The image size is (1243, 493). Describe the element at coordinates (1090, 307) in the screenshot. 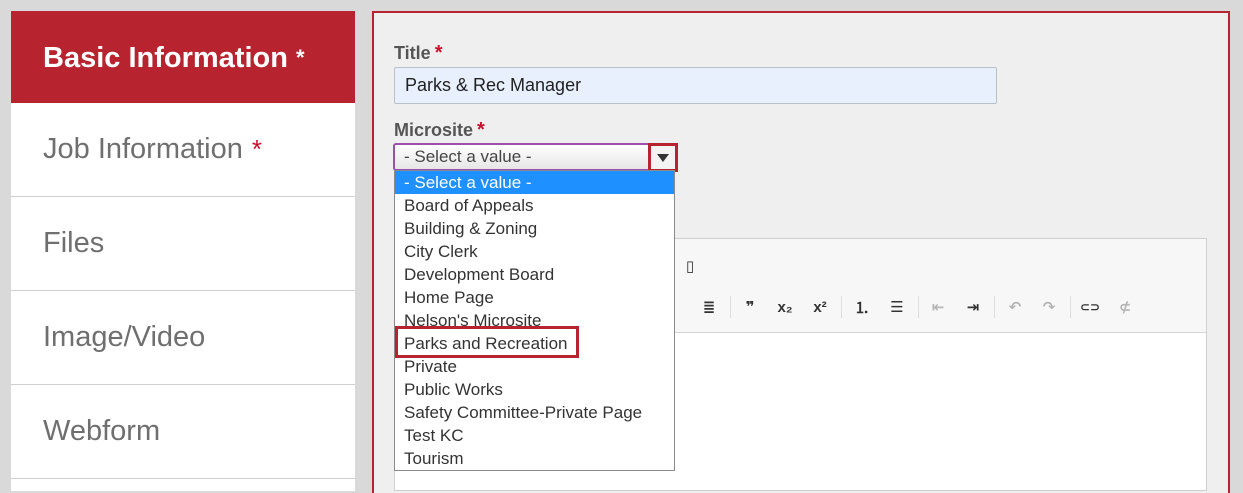

I see `link-icon: ⊂⊃` at that location.